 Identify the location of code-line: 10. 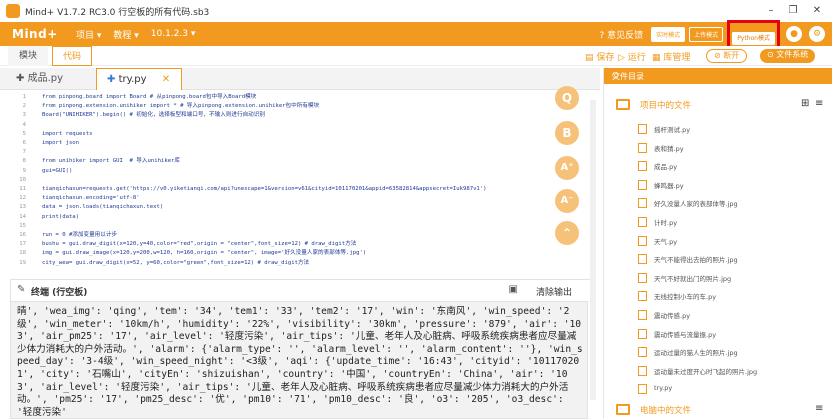
(274, 180).